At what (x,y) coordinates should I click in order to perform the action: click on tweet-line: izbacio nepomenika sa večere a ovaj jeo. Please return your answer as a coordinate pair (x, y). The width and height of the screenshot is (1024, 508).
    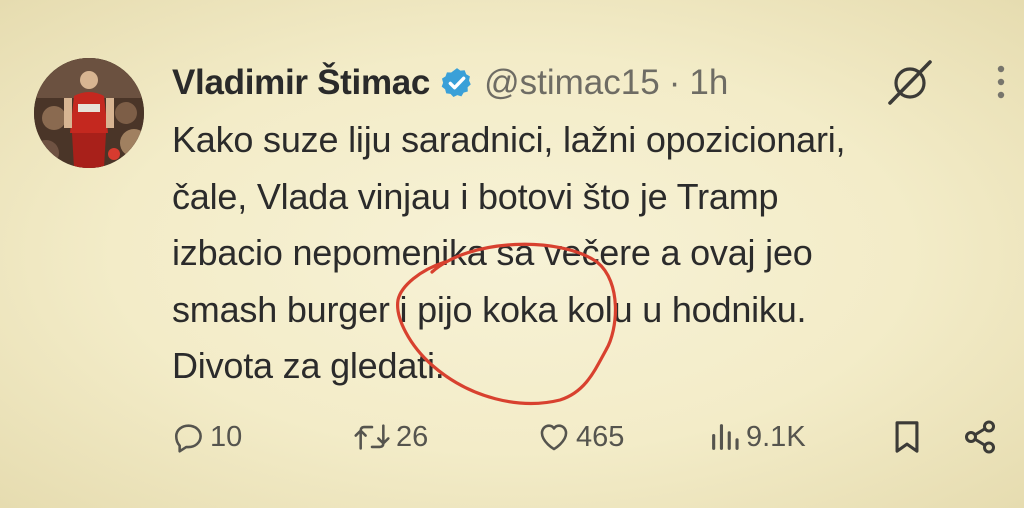
    Looking at the image, I should click on (492, 252).